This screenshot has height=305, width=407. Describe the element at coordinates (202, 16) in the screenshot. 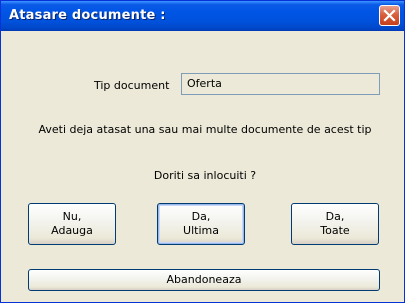

I see `title-bar: Atasare documente :` at that location.